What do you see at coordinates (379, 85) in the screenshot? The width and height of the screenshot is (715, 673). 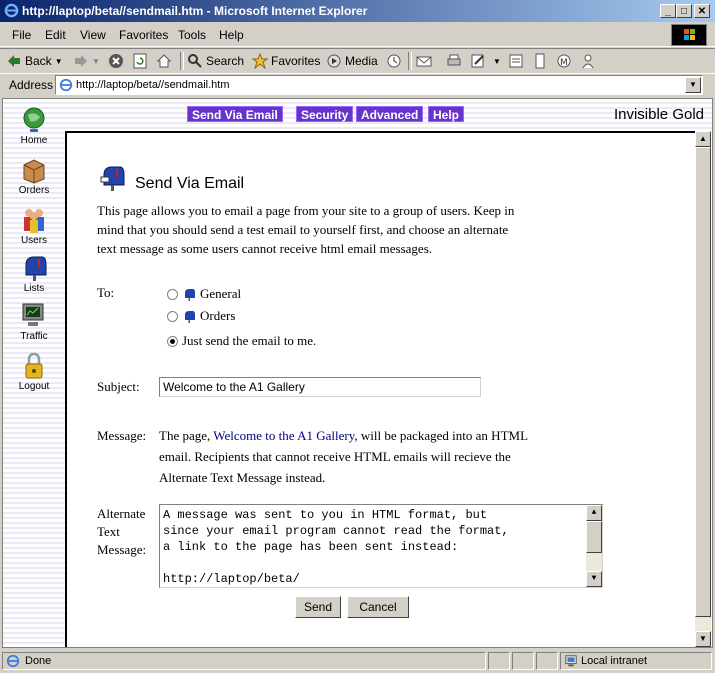 I see `address-input: http://laptop/beta//sendmail.htm ▼` at bounding box center [379, 85].